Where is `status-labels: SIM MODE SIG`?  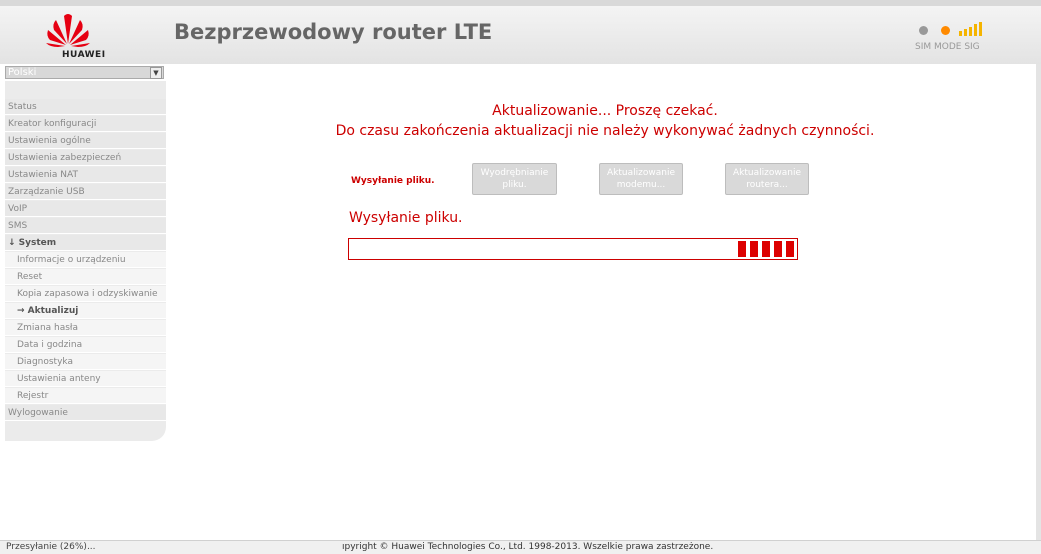
status-labels: SIM MODE SIG is located at coordinates (947, 47).